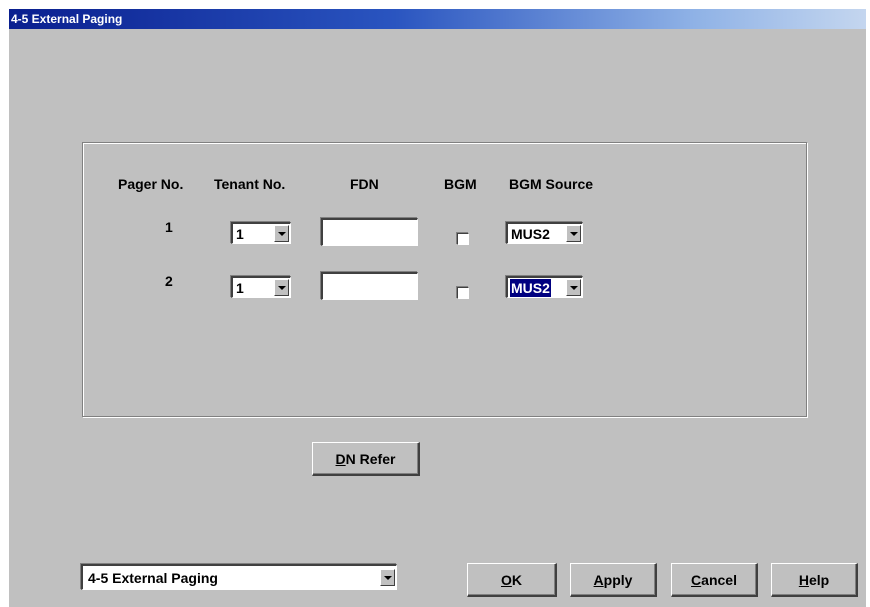 This screenshot has width=870, height=607. Describe the element at coordinates (516, 579) in the screenshot. I see `ok-label: K` at that location.